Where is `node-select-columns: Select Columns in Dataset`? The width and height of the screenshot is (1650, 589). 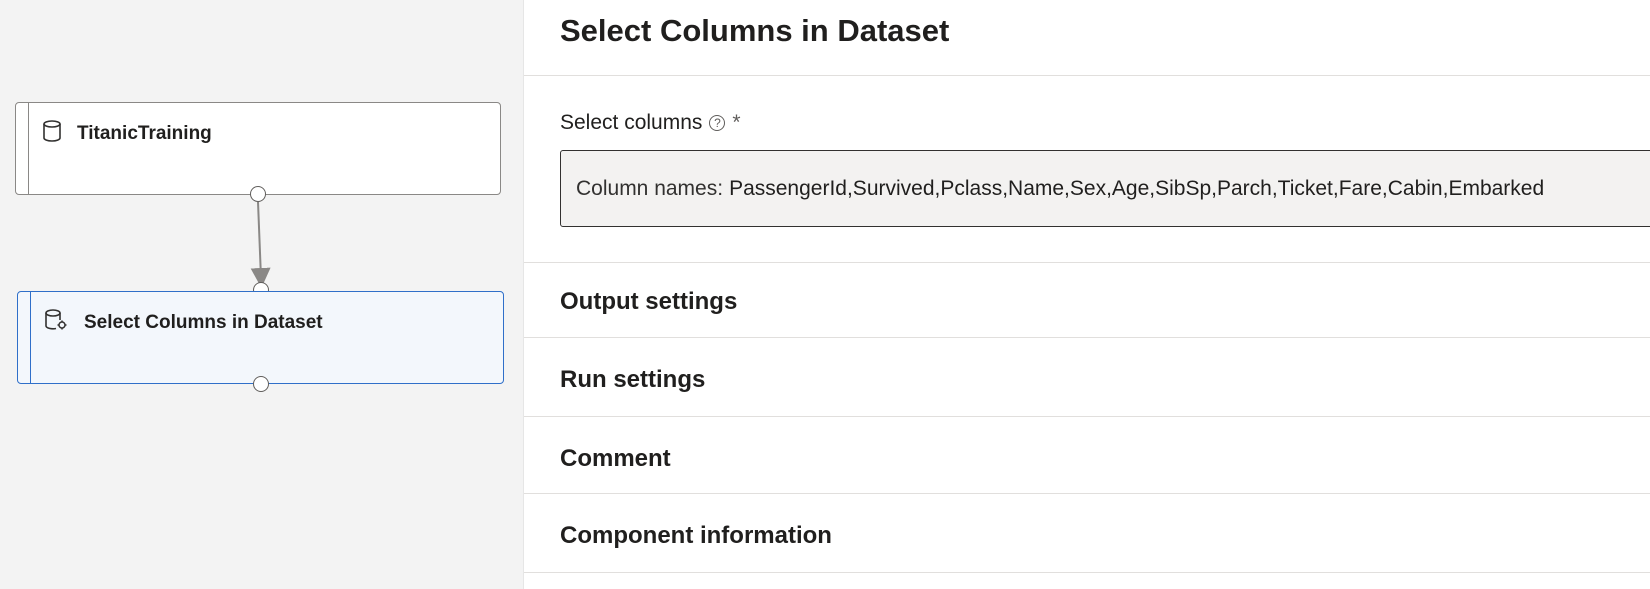
node-select-columns: Select Columns in Dataset is located at coordinates (260, 337).